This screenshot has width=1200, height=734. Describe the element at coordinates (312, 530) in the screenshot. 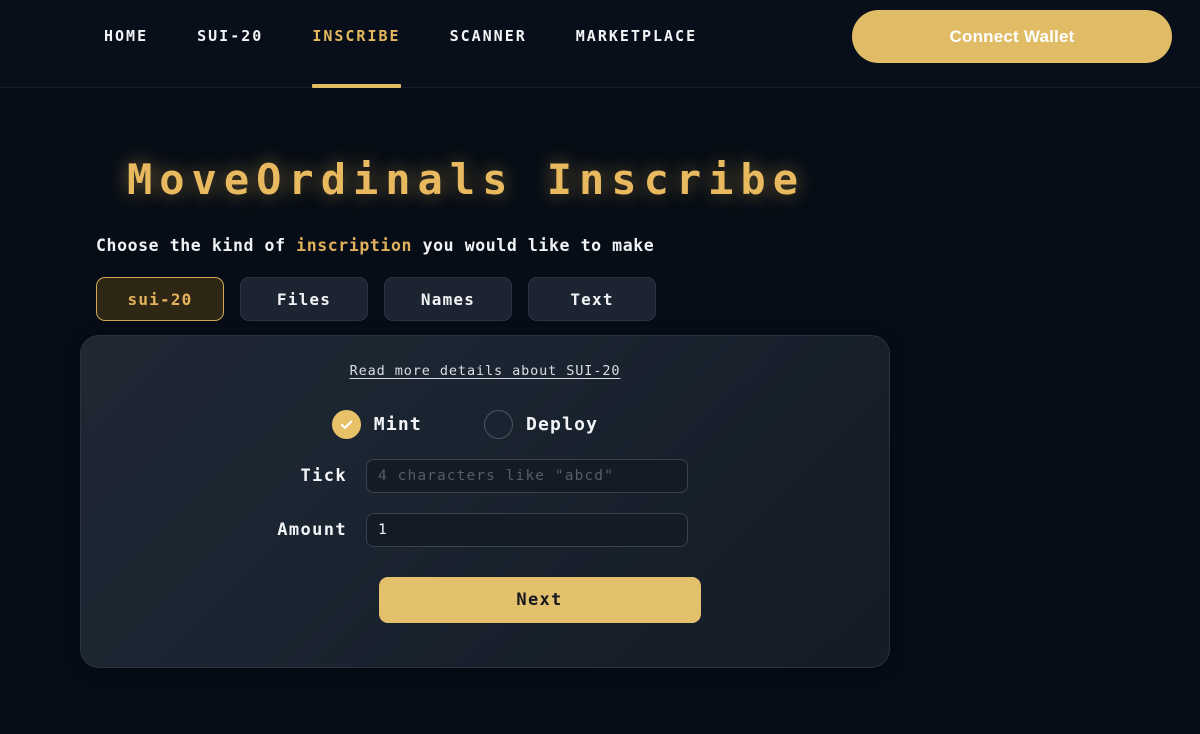

I see `field-label-amount: Amount` at that location.